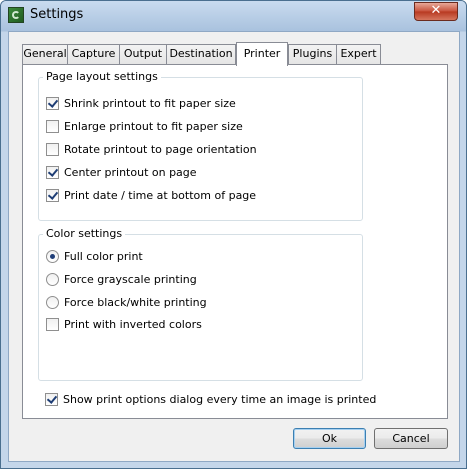 The width and height of the screenshot is (467, 469). Describe the element at coordinates (135, 302) in the screenshot. I see `black-white-radio-label: Force black/white printing` at that location.